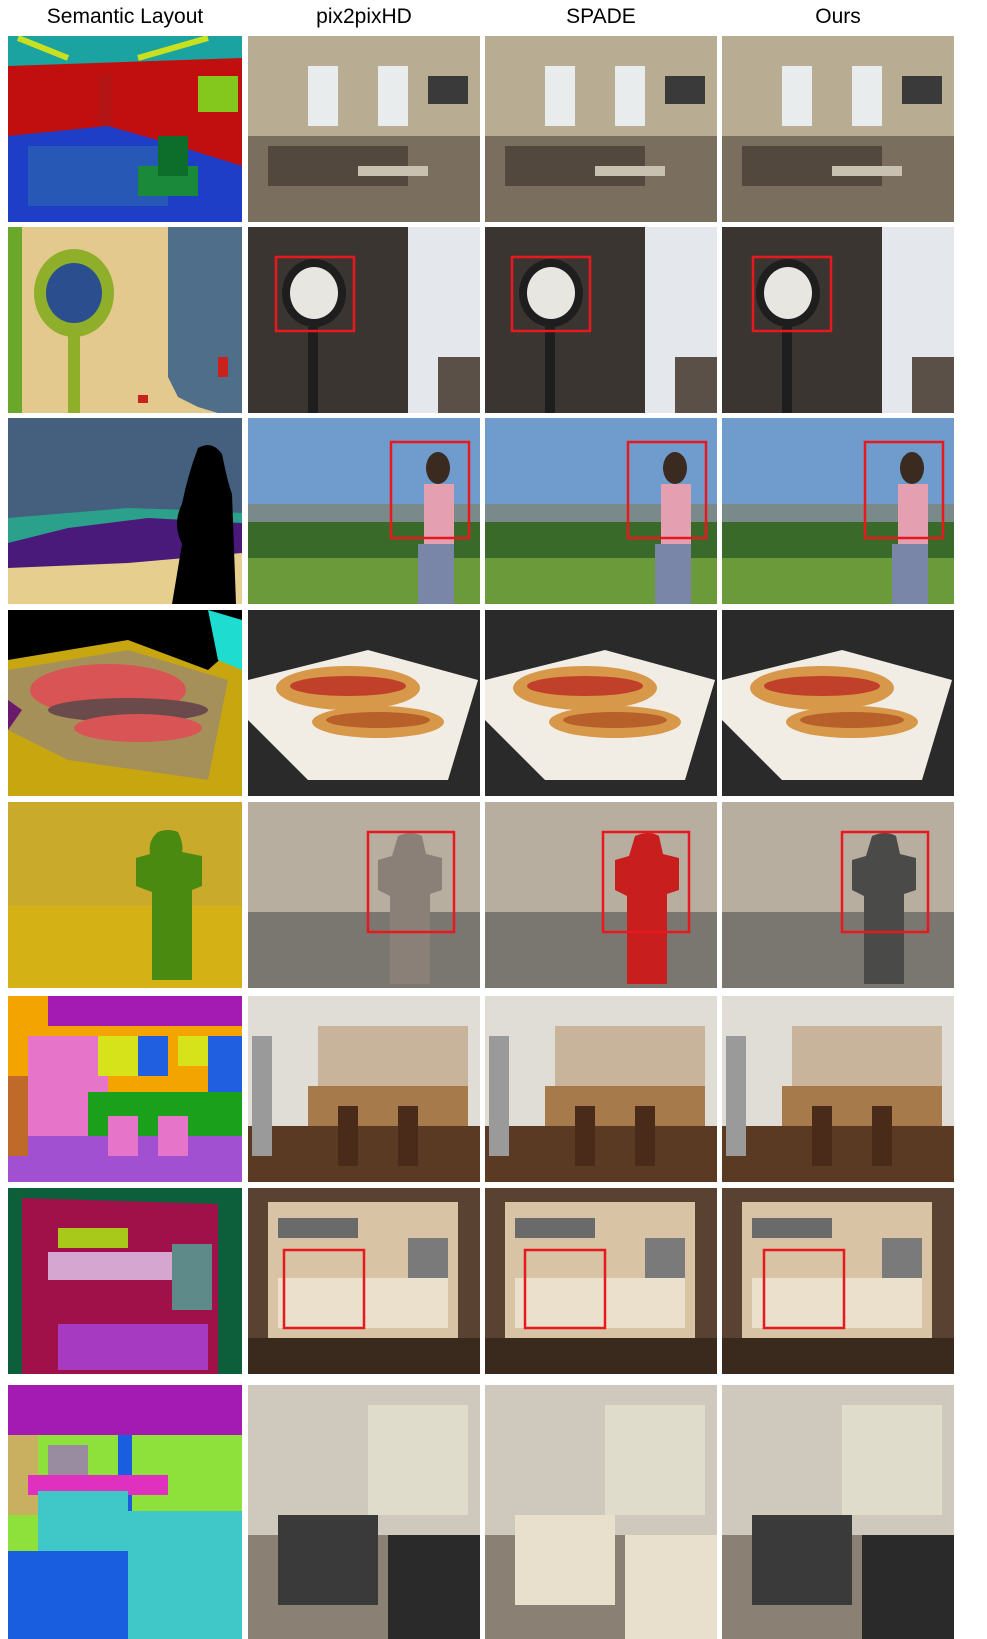 The image size is (987, 1639). Describe the element at coordinates (838, 16) in the screenshot. I see `header-ours: Ours` at that location.